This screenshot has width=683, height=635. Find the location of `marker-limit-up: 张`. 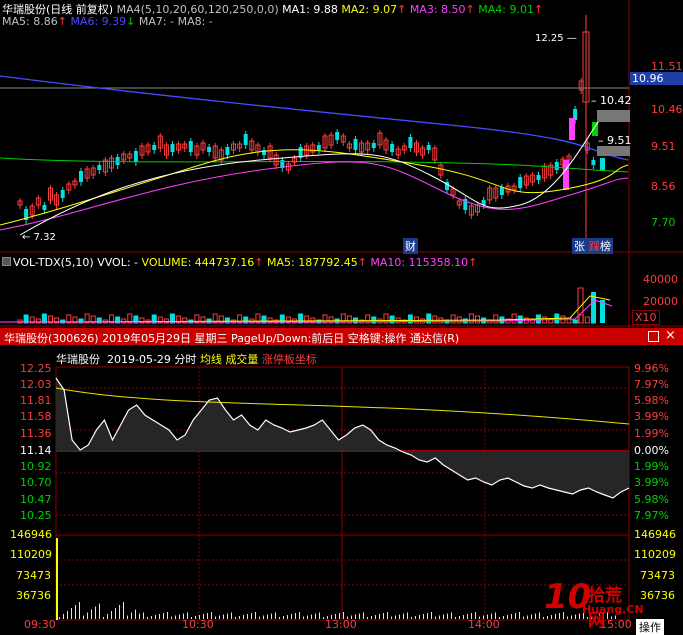

marker-limit-up: 张 is located at coordinates (579, 246).